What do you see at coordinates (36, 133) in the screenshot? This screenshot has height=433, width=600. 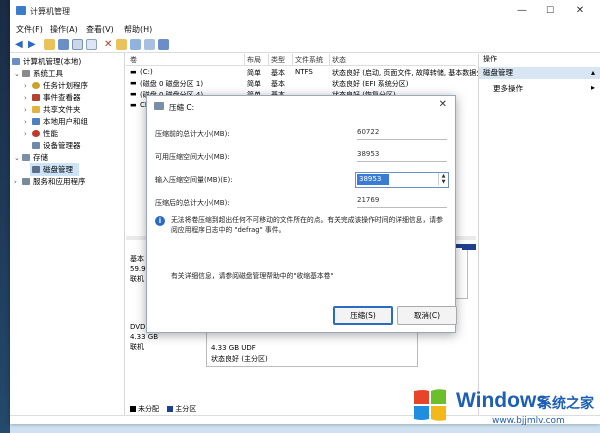 I see `performance-icon` at bounding box center [36, 133].